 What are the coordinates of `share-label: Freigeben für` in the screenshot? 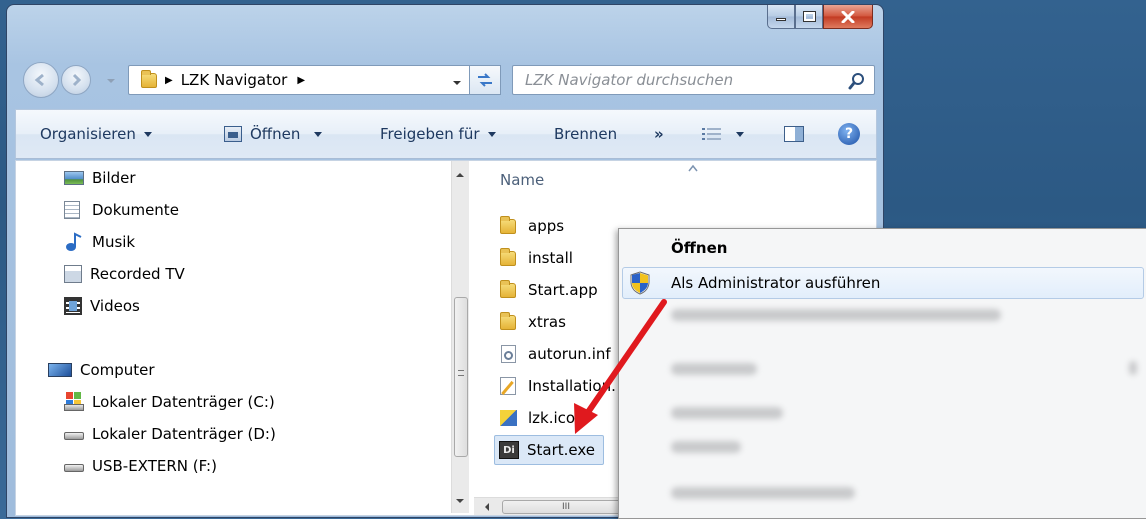 It's located at (430, 134).